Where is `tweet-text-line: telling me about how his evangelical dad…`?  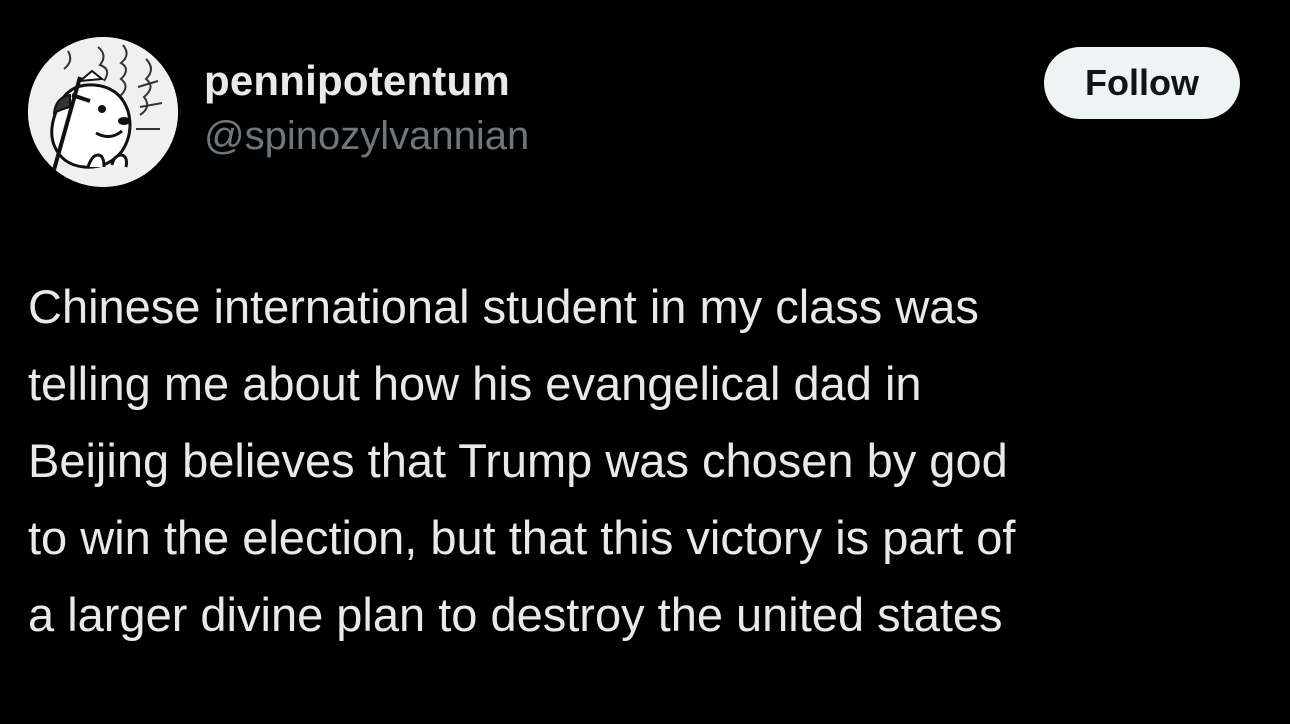 tweet-text-line: telling me about how his evangelical dad… is located at coordinates (475, 383).